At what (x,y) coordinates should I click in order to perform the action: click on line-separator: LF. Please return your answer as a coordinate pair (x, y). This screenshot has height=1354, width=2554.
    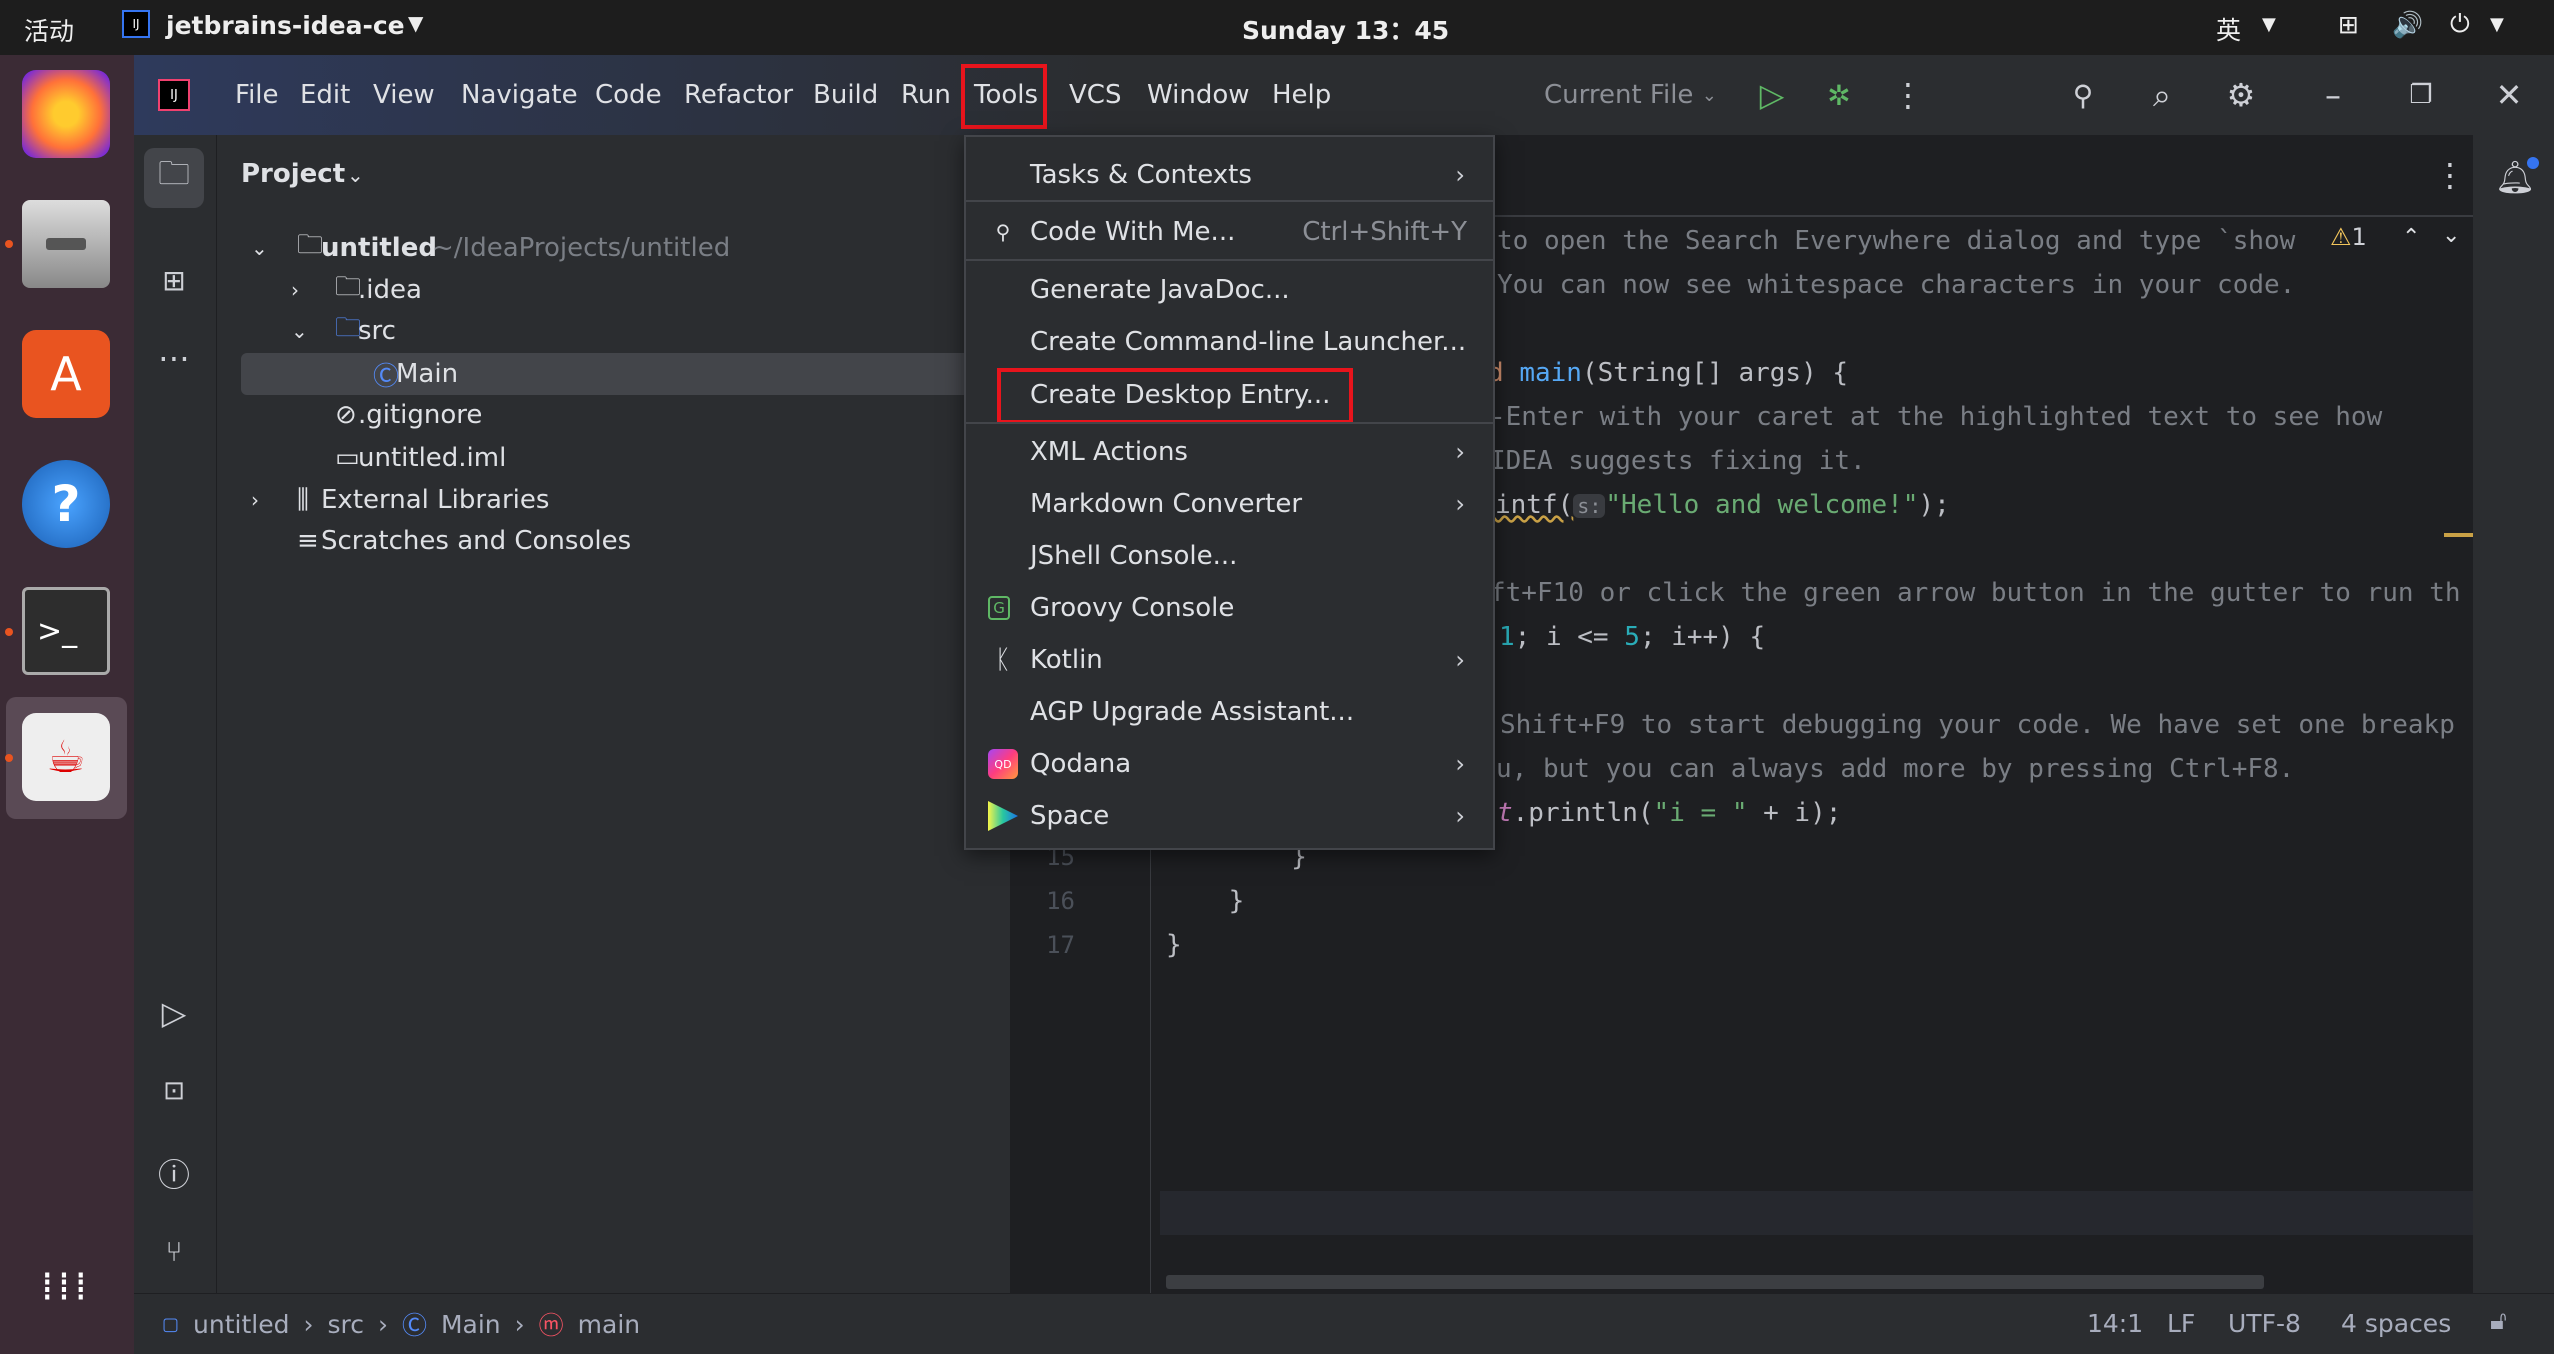
    Looking at the image, I should click on (2181, 1323).